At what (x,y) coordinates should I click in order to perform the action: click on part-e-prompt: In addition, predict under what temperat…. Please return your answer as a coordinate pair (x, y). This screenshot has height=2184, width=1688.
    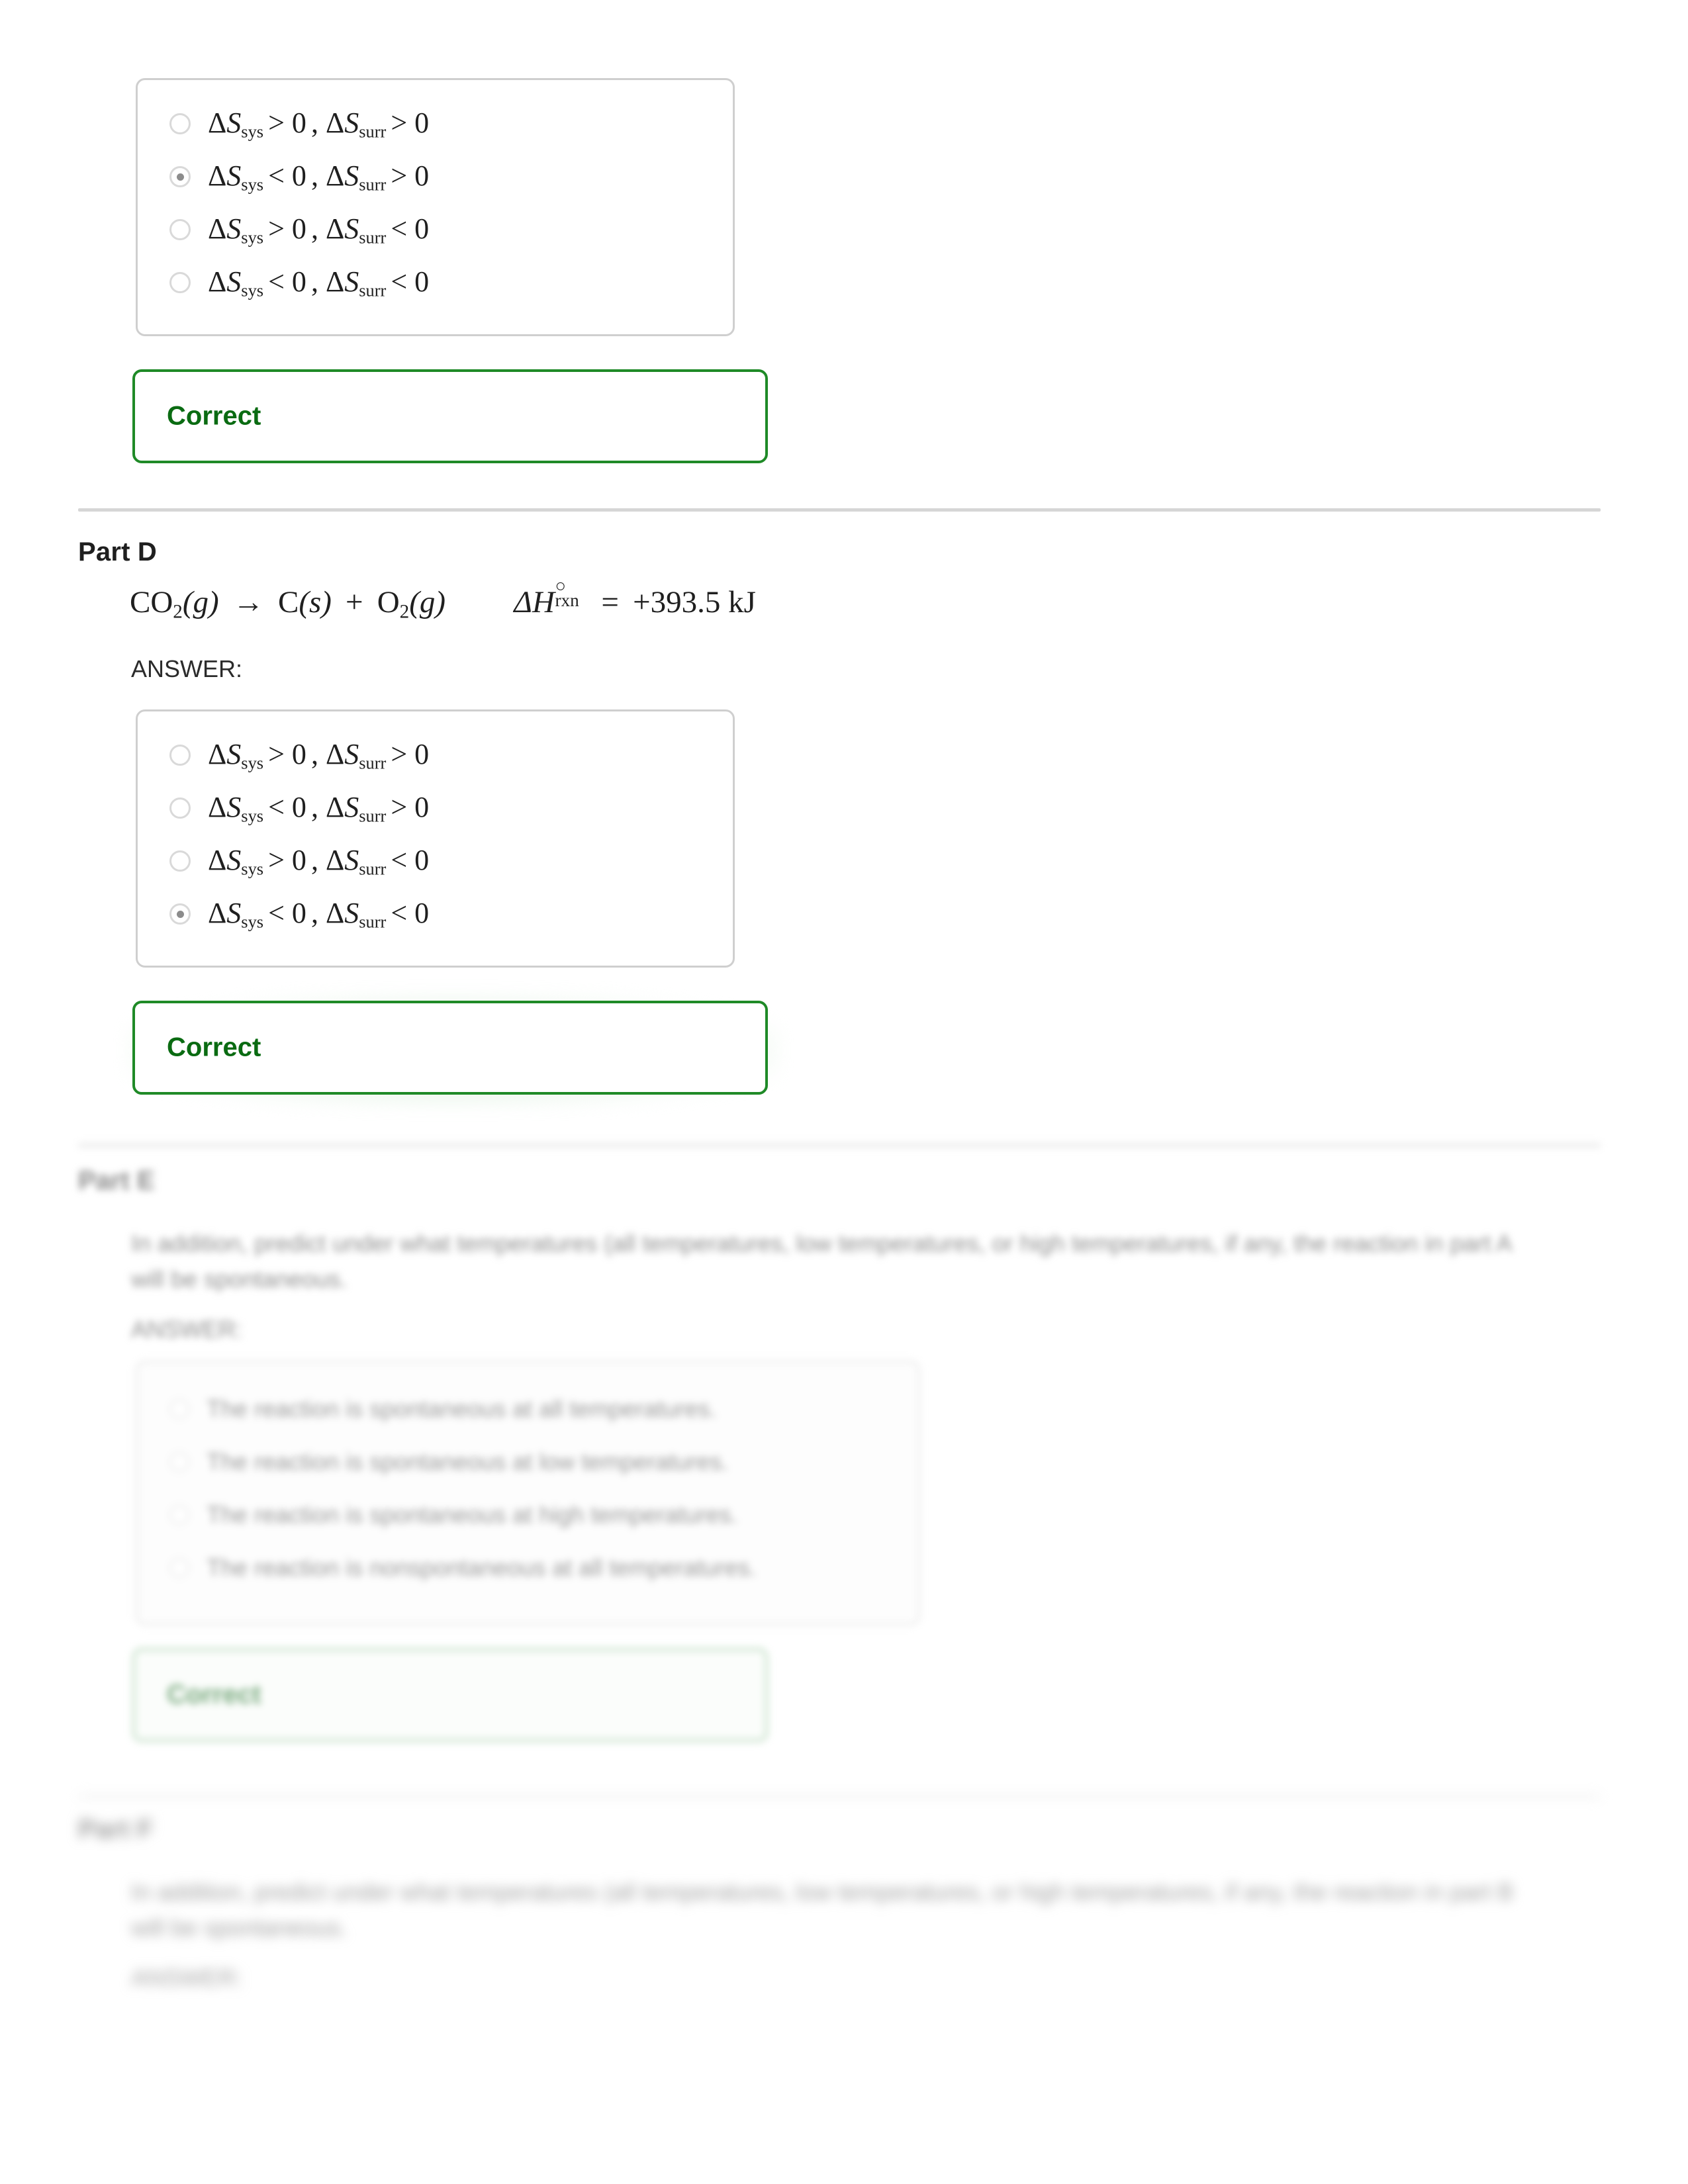
    Looking at the image, I should click on (821, 1261).